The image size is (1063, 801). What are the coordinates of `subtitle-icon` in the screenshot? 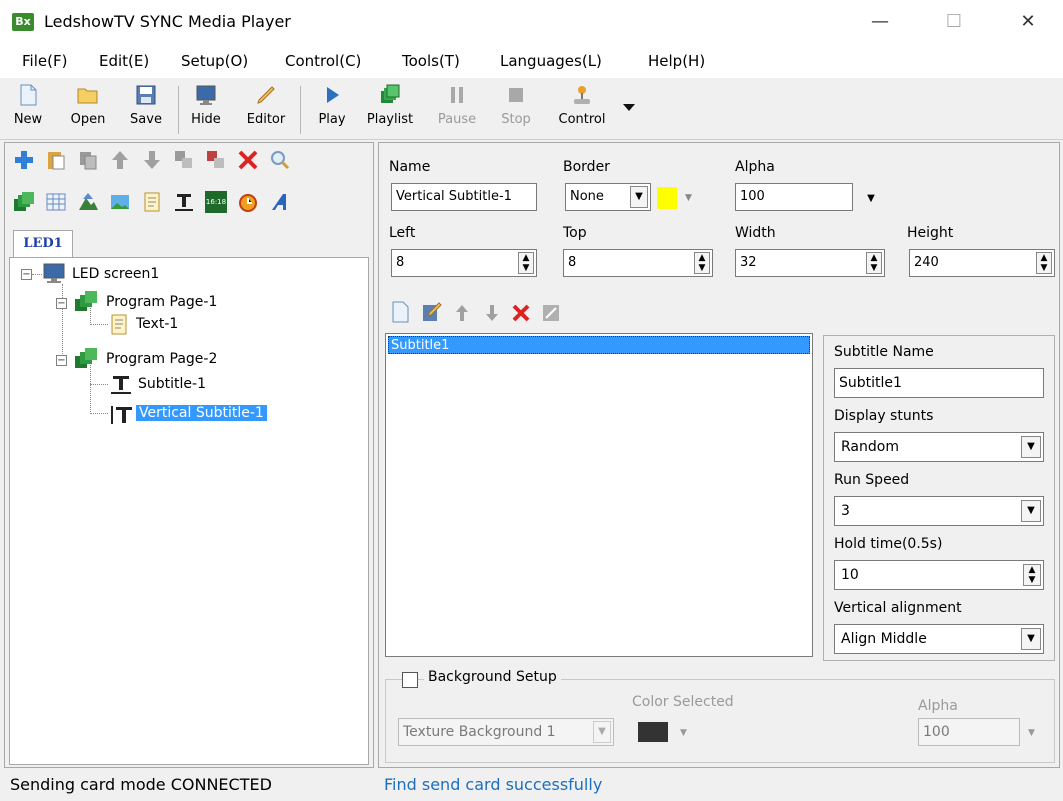 It's located at (184, 202).